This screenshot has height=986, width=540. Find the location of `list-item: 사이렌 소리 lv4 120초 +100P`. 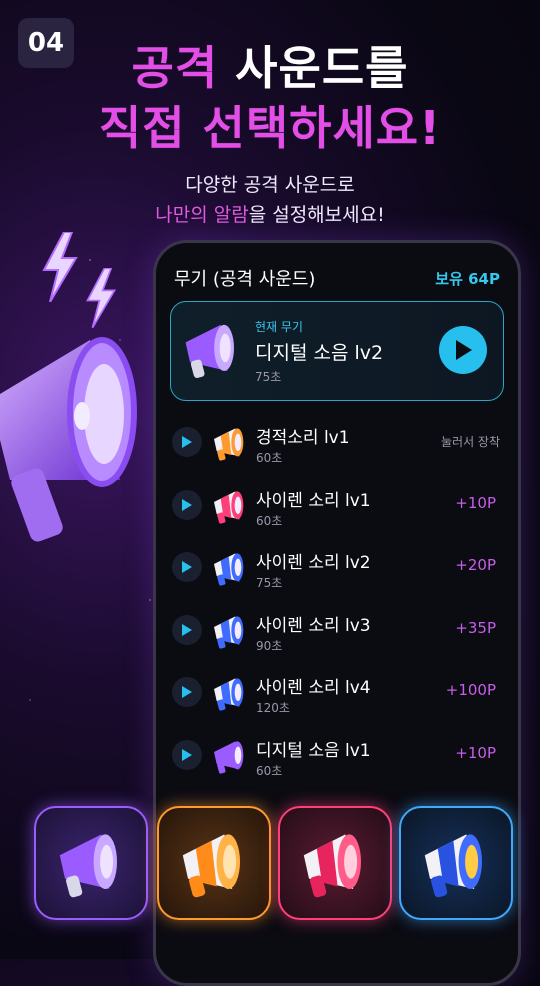

list-item: 사이렌 소리 lv4 120초 +100P is located at coordinates (337, 699).